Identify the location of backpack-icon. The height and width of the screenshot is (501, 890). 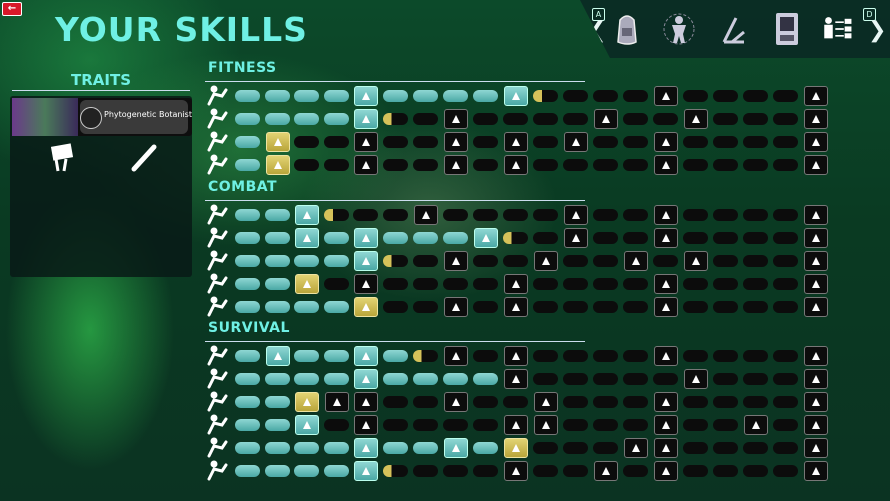
(627, 29).